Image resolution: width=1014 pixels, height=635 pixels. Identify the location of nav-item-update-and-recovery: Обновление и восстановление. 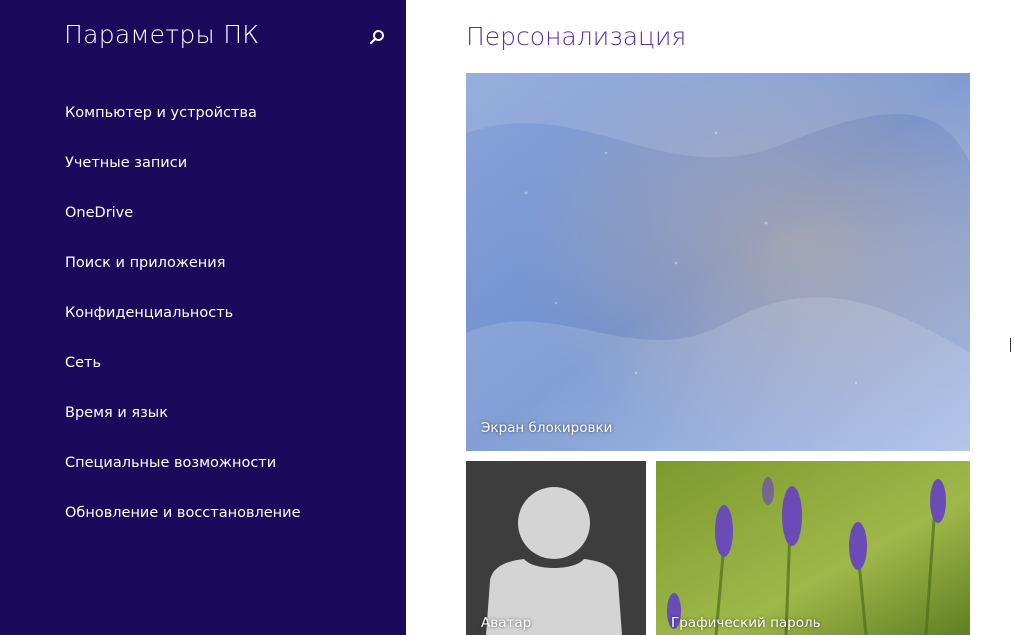
(183, 525).